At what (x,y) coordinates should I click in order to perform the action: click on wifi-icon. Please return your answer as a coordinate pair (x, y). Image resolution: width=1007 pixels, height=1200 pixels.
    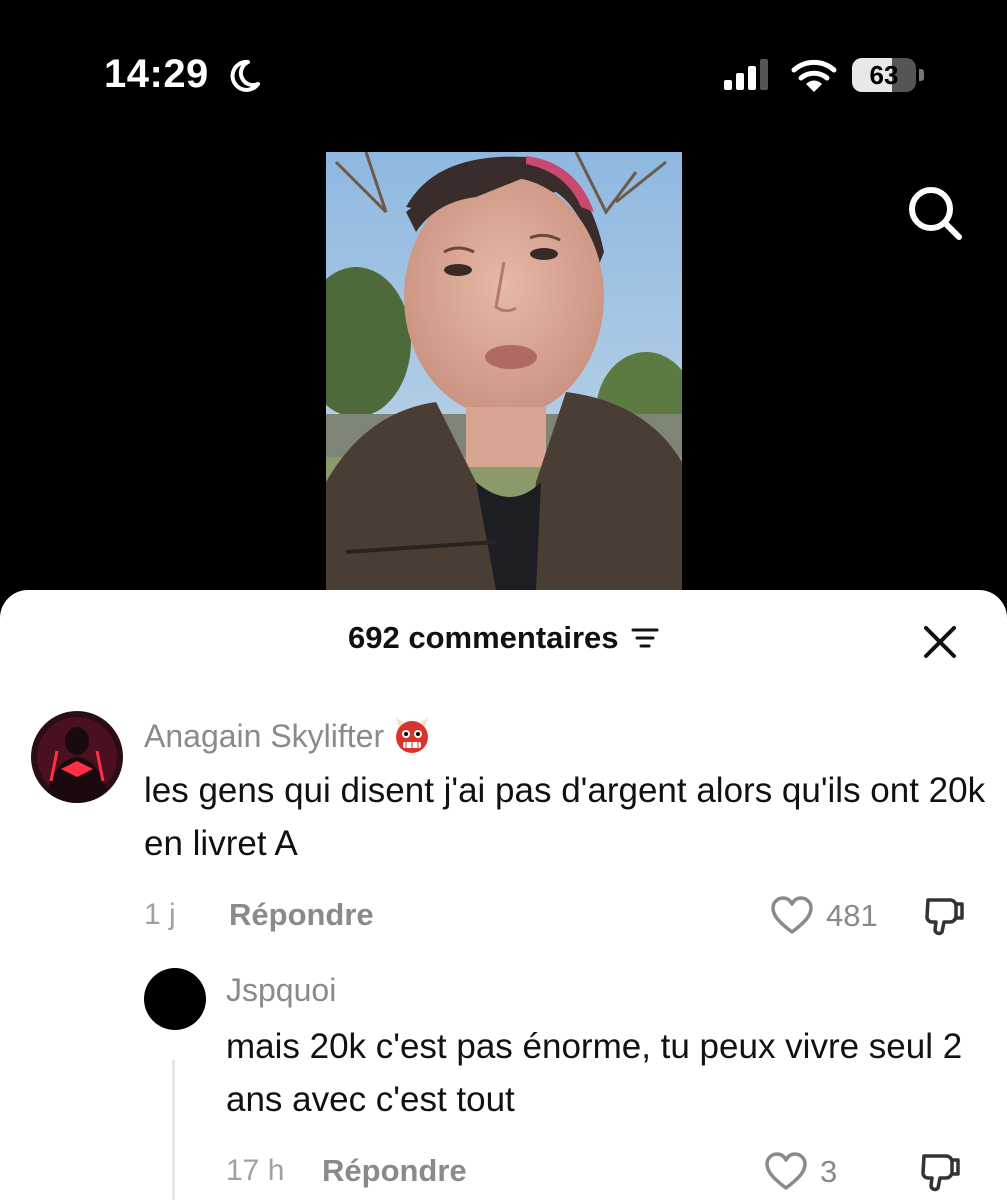
    Looking at the image, I should click on (814, 75).